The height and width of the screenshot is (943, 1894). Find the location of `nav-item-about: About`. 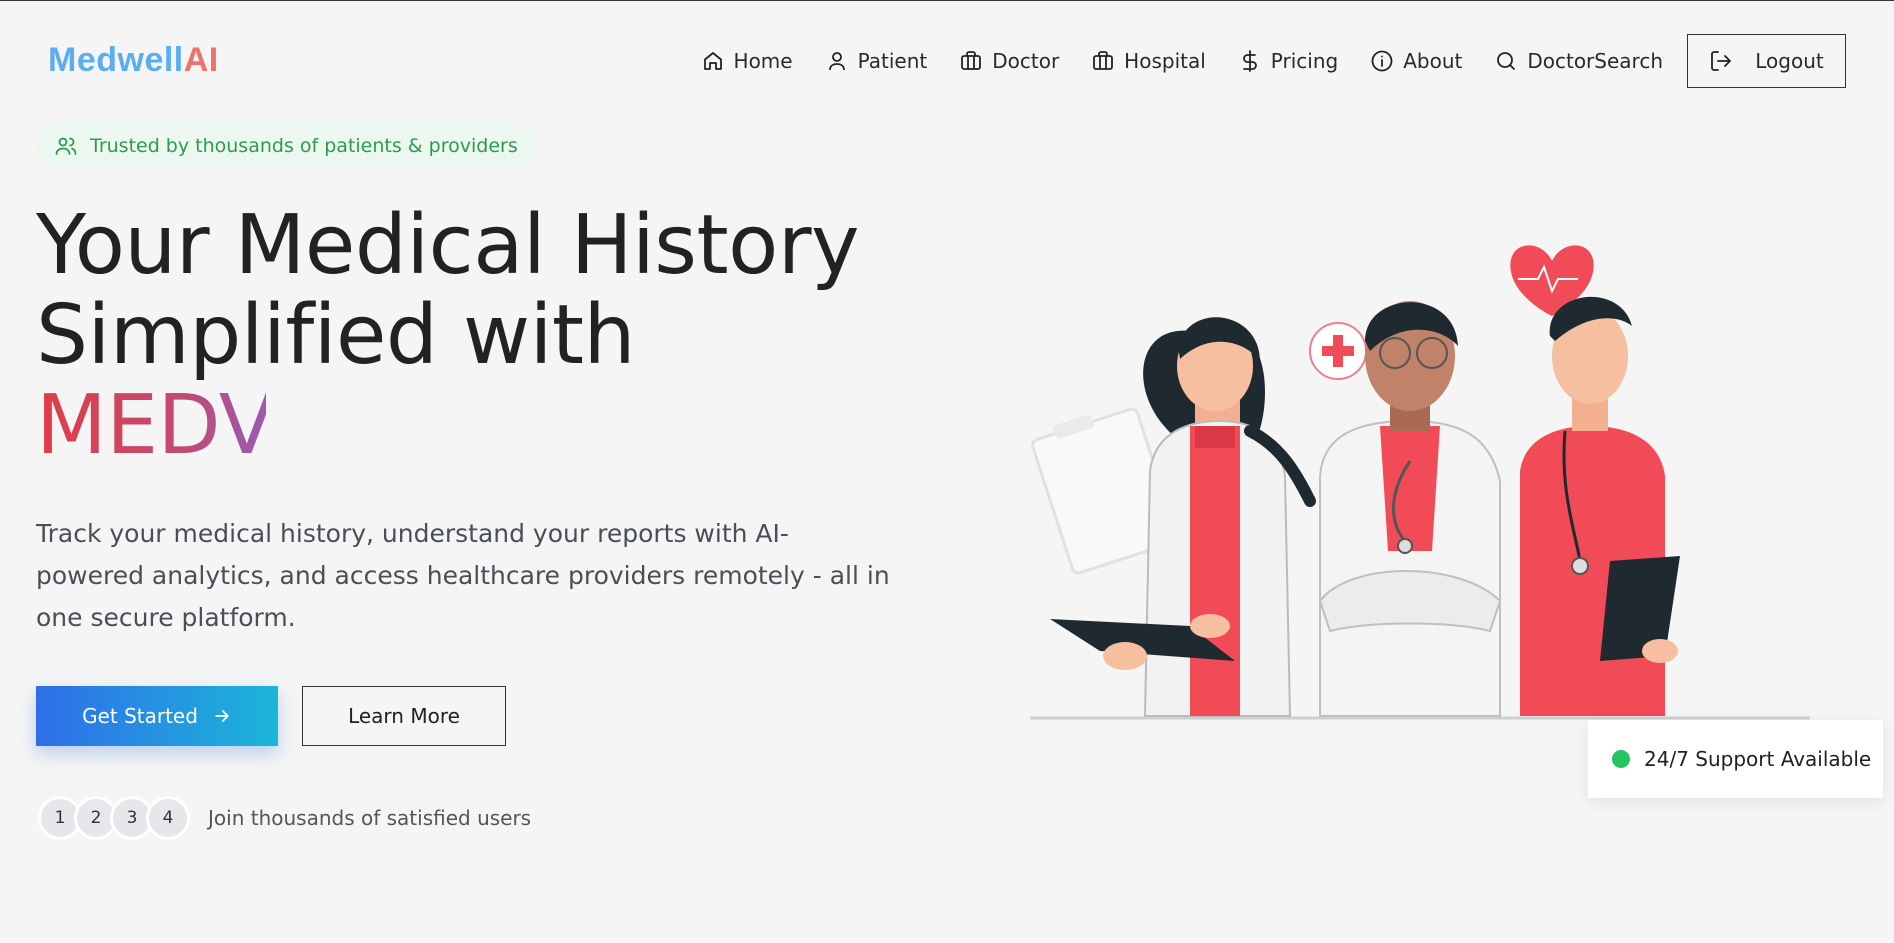

nav-item-about: About is located at coordinates (1416, 61).